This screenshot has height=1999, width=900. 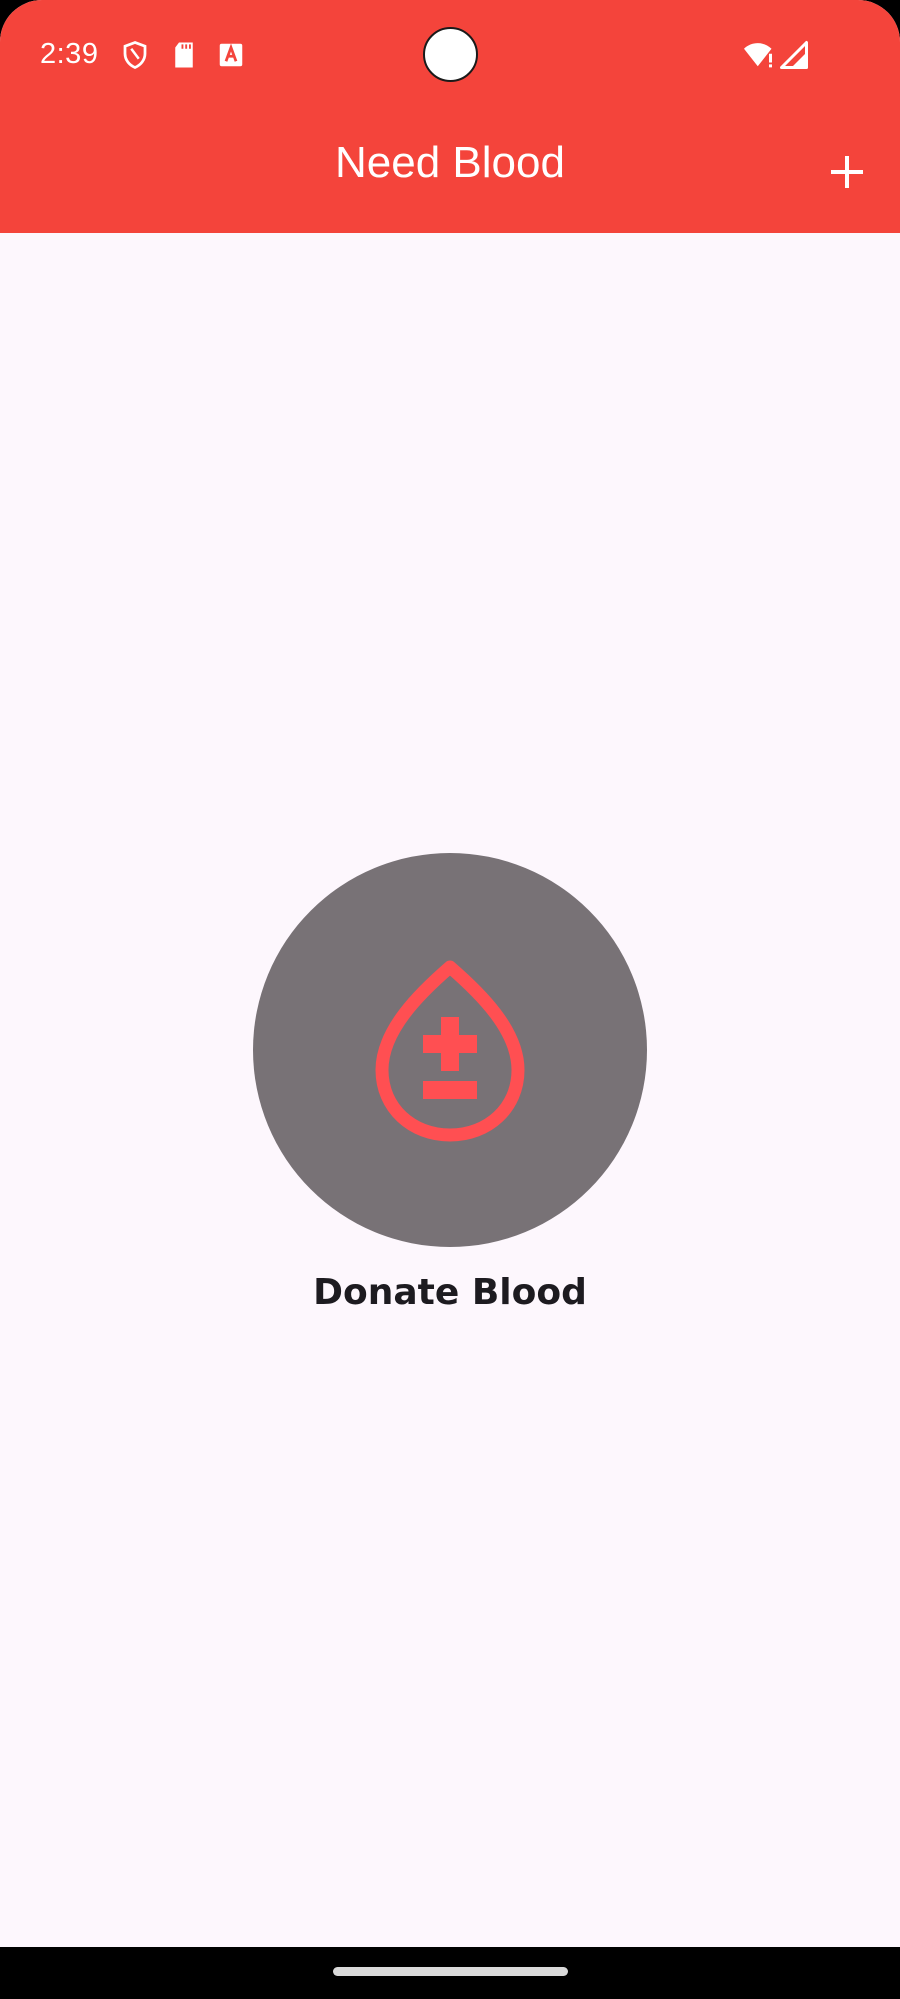 What do you see at coordinates (758, 55) in the screenshot?
I see `wifi-alert-icon` at bounding box center [758, 55].